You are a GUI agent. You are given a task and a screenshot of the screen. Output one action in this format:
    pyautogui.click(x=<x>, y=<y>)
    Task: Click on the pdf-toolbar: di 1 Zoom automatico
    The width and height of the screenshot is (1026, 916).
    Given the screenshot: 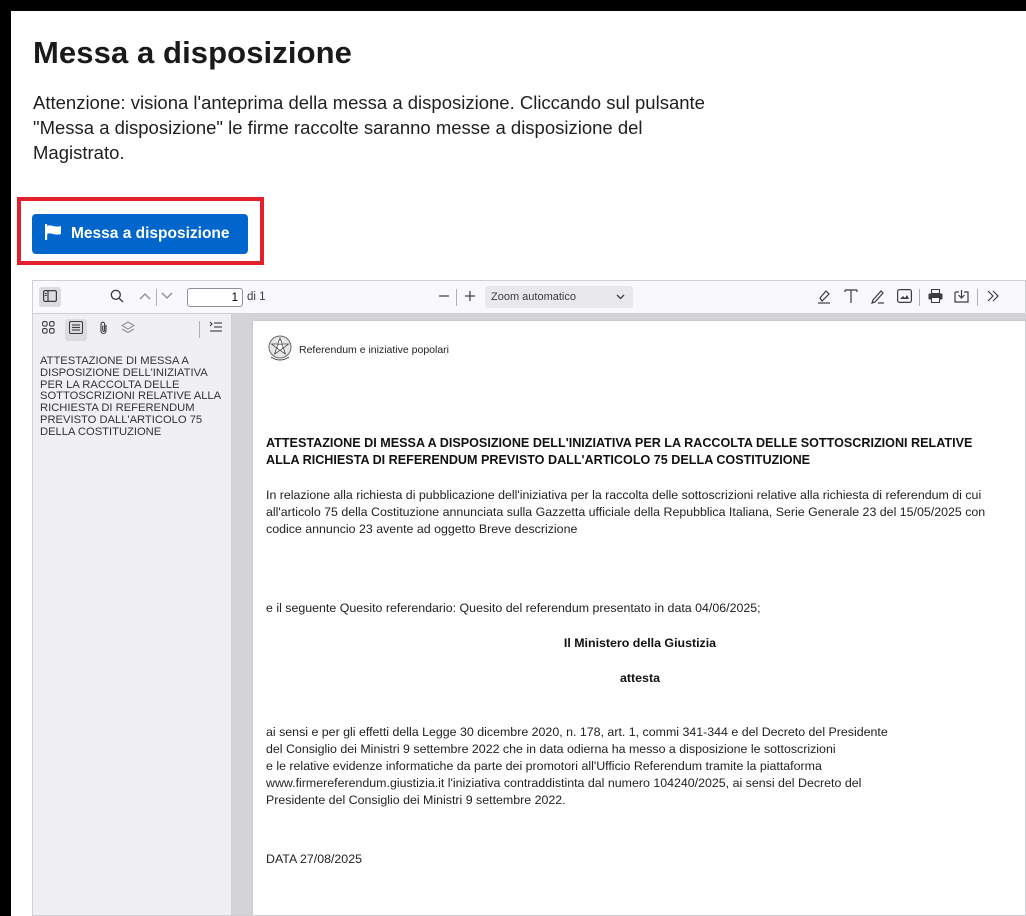 What is the action you would take?
    pyautogui.click(x=529, y=297)
    